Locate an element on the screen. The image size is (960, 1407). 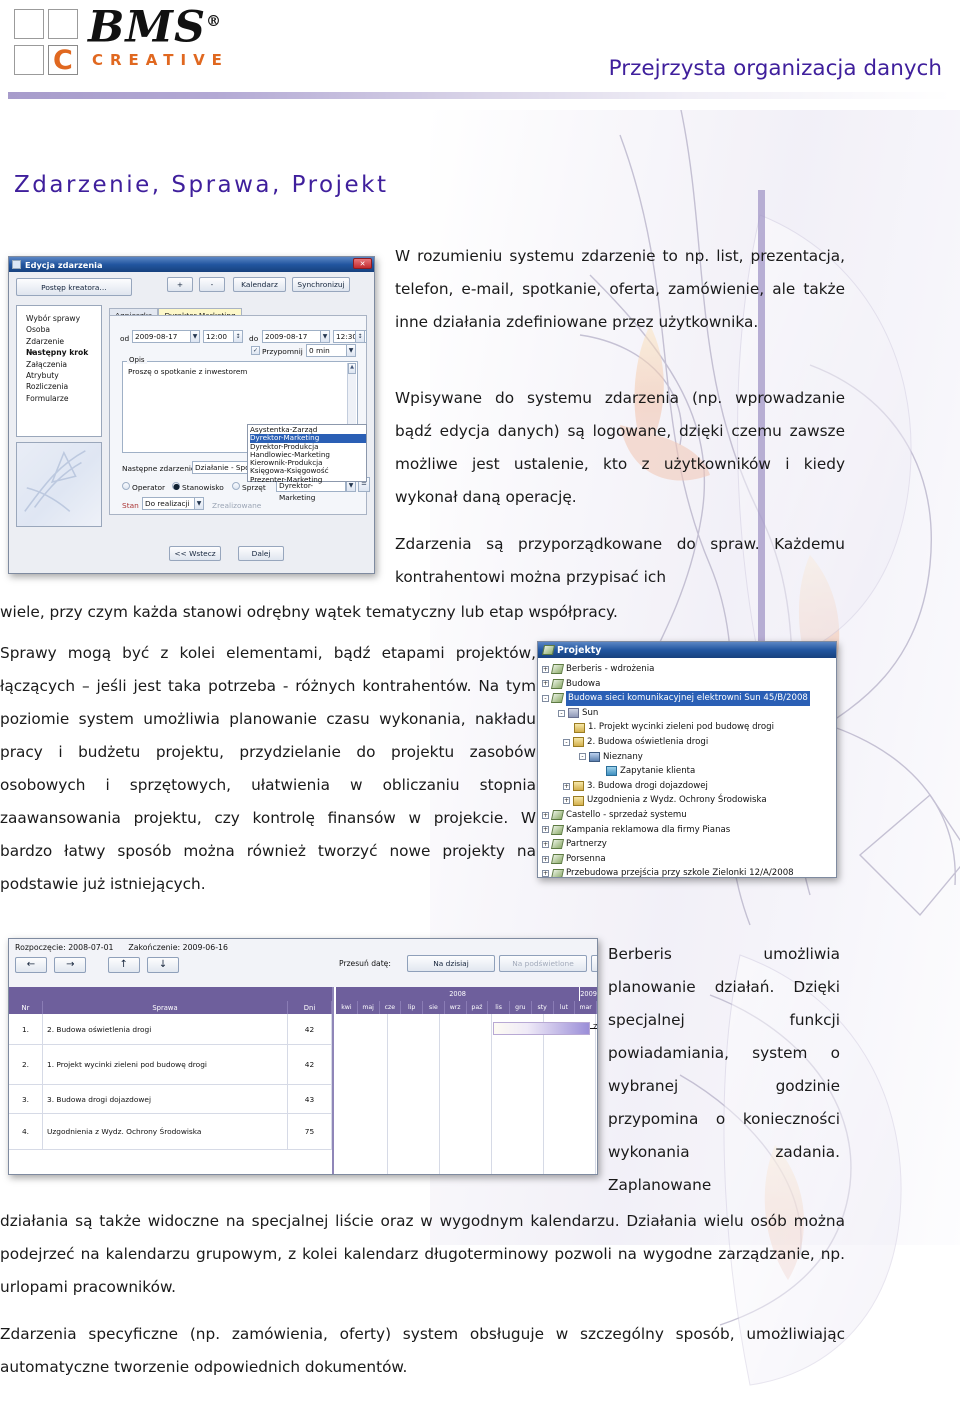
tree-item: + Kampania reklamowa dla firmy Pianas is located at coordinates (689, 830).